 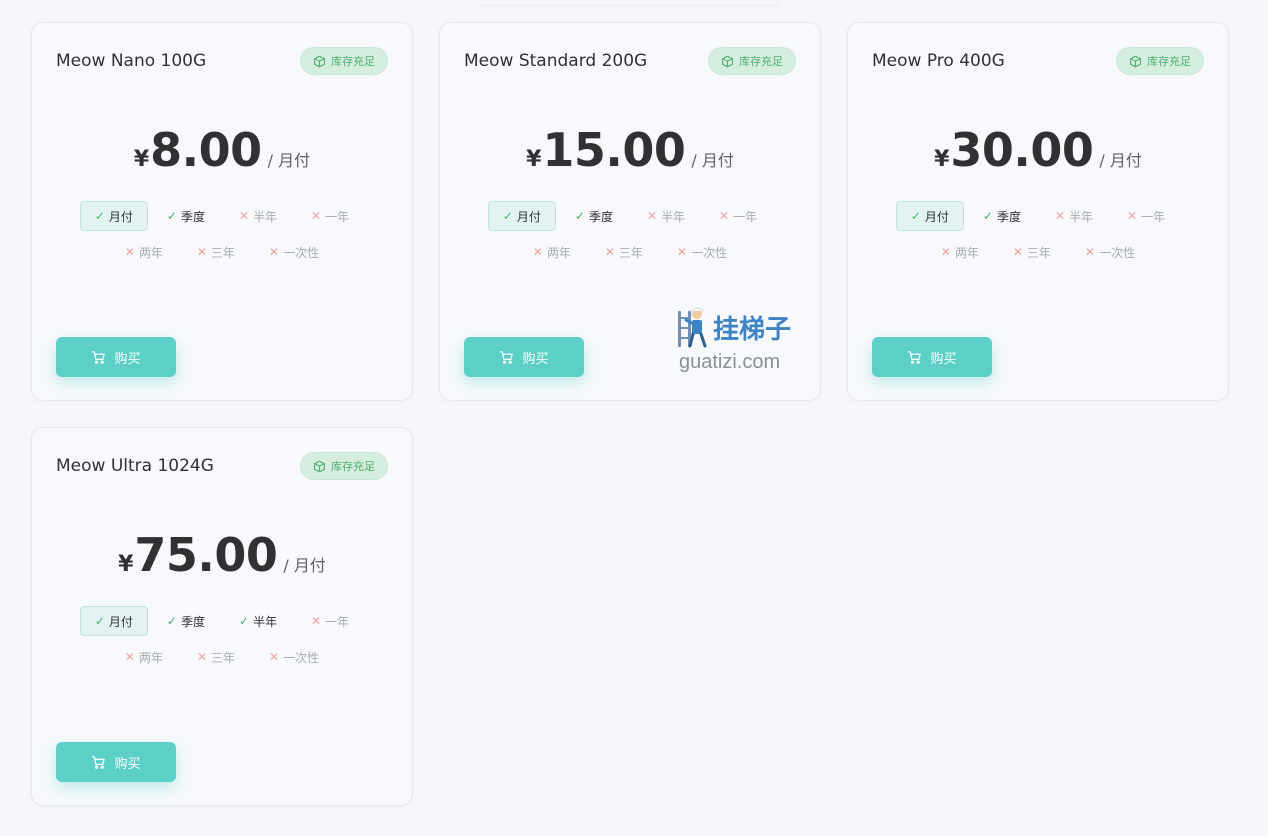 What do you see at coordinates (1038, 150) in the screenshot?
I see `price: ¥ 30.00 / 月付` at bounding box center [1038, 150].